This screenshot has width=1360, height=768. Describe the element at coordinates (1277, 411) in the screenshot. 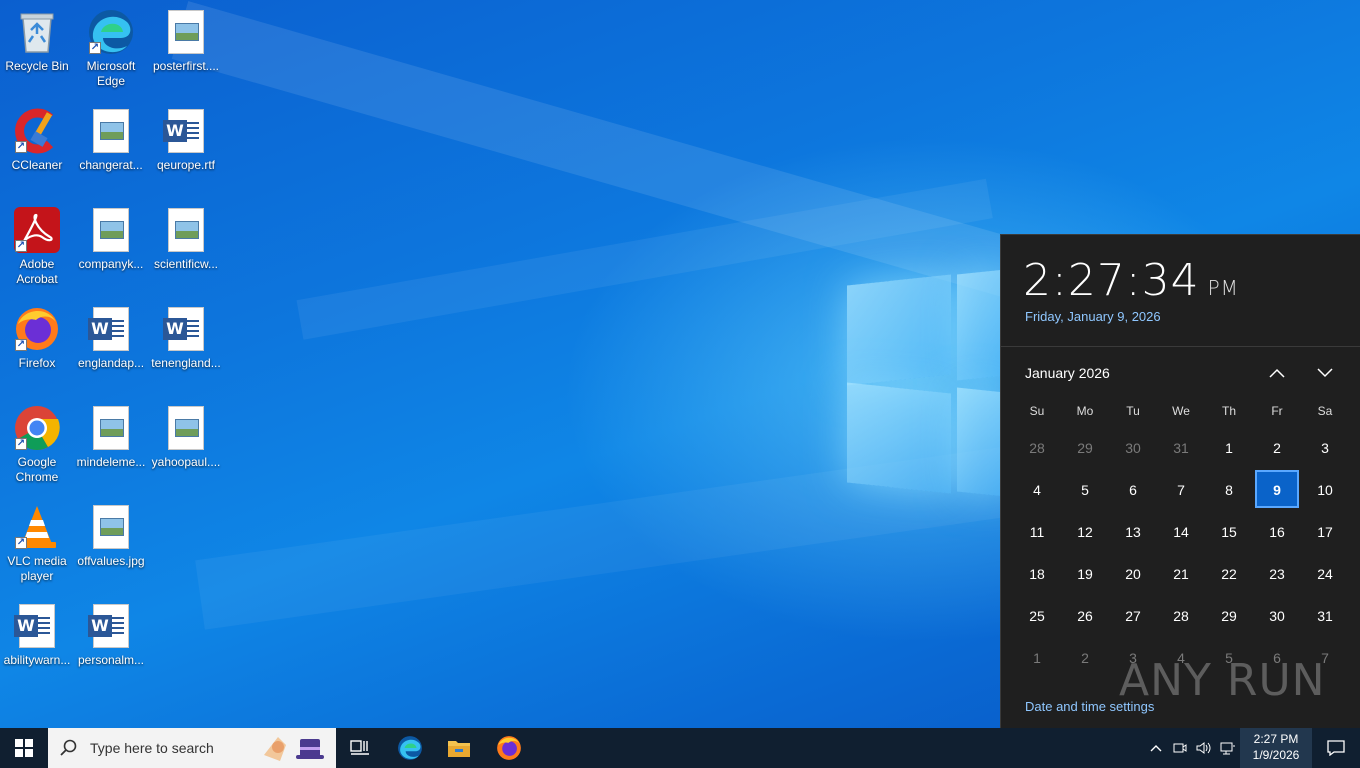

I see `weekday-label: Fr` at that location.